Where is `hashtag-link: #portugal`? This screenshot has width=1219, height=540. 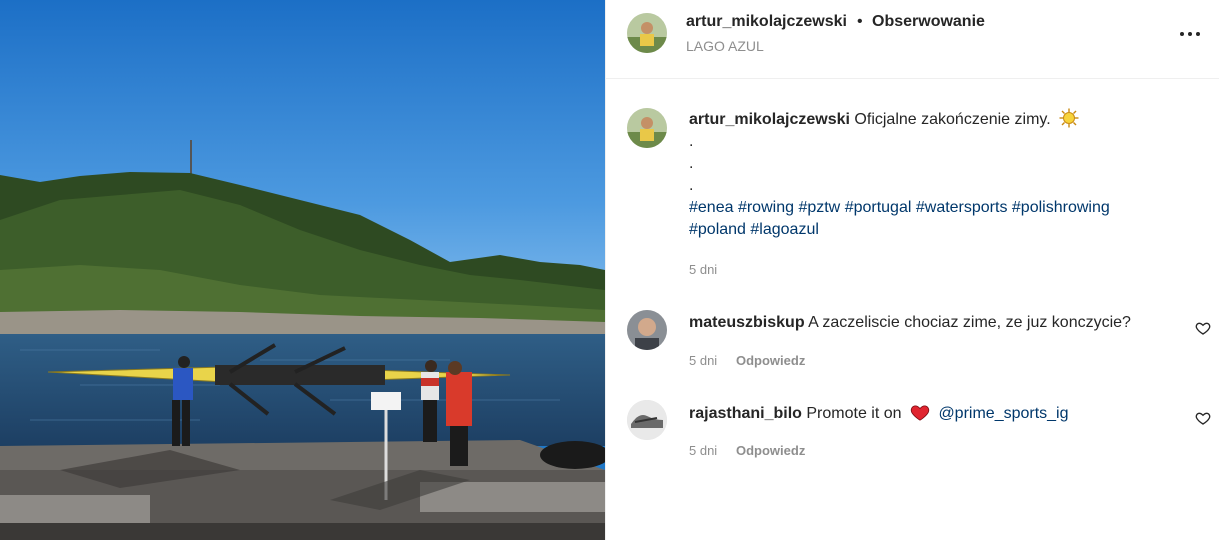
hashtag-link: #portugal is located at coordinates (878, 207).